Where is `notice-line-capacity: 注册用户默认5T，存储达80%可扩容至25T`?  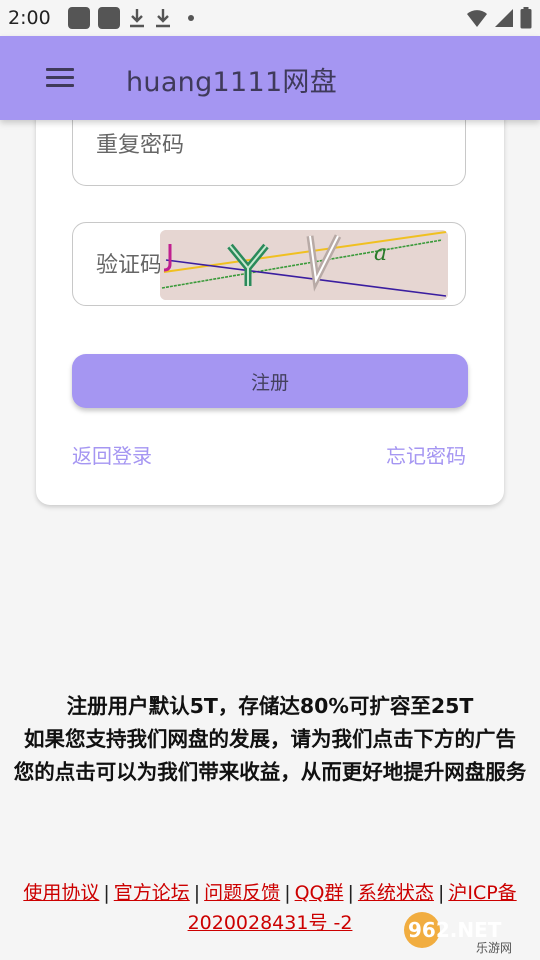 notice-line-capacity: 注册用户默认5T，存储达80%可扩容至25T is located at coordinates (270, 706).